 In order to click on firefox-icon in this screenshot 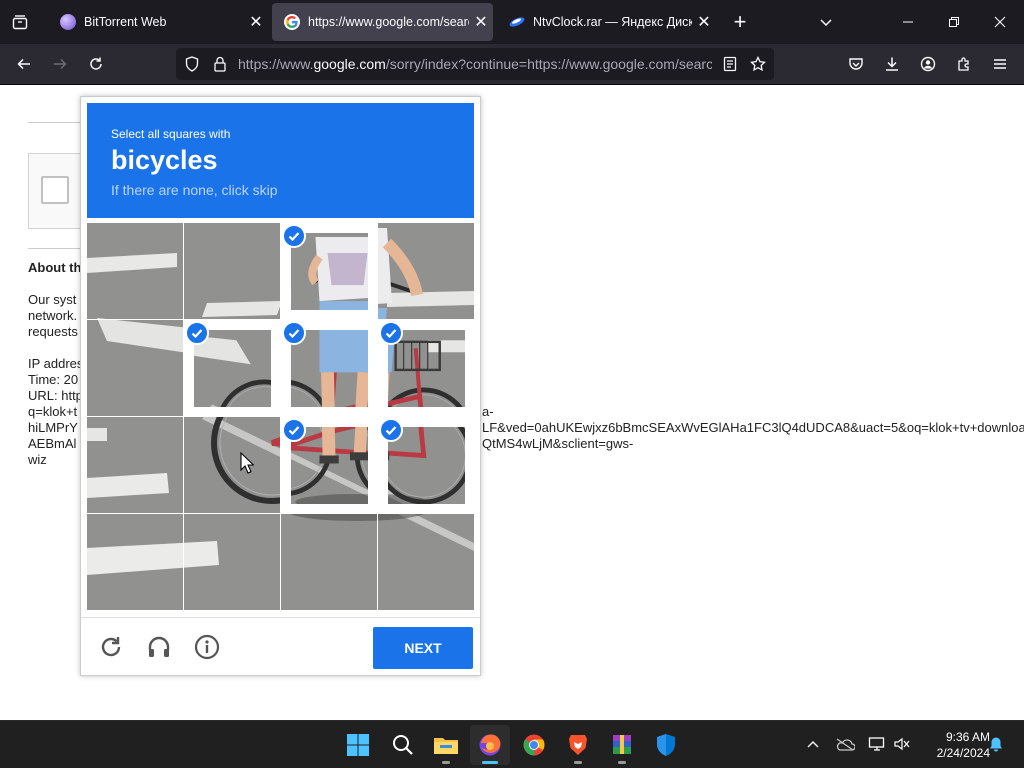, I will do `click(490, 745)`.